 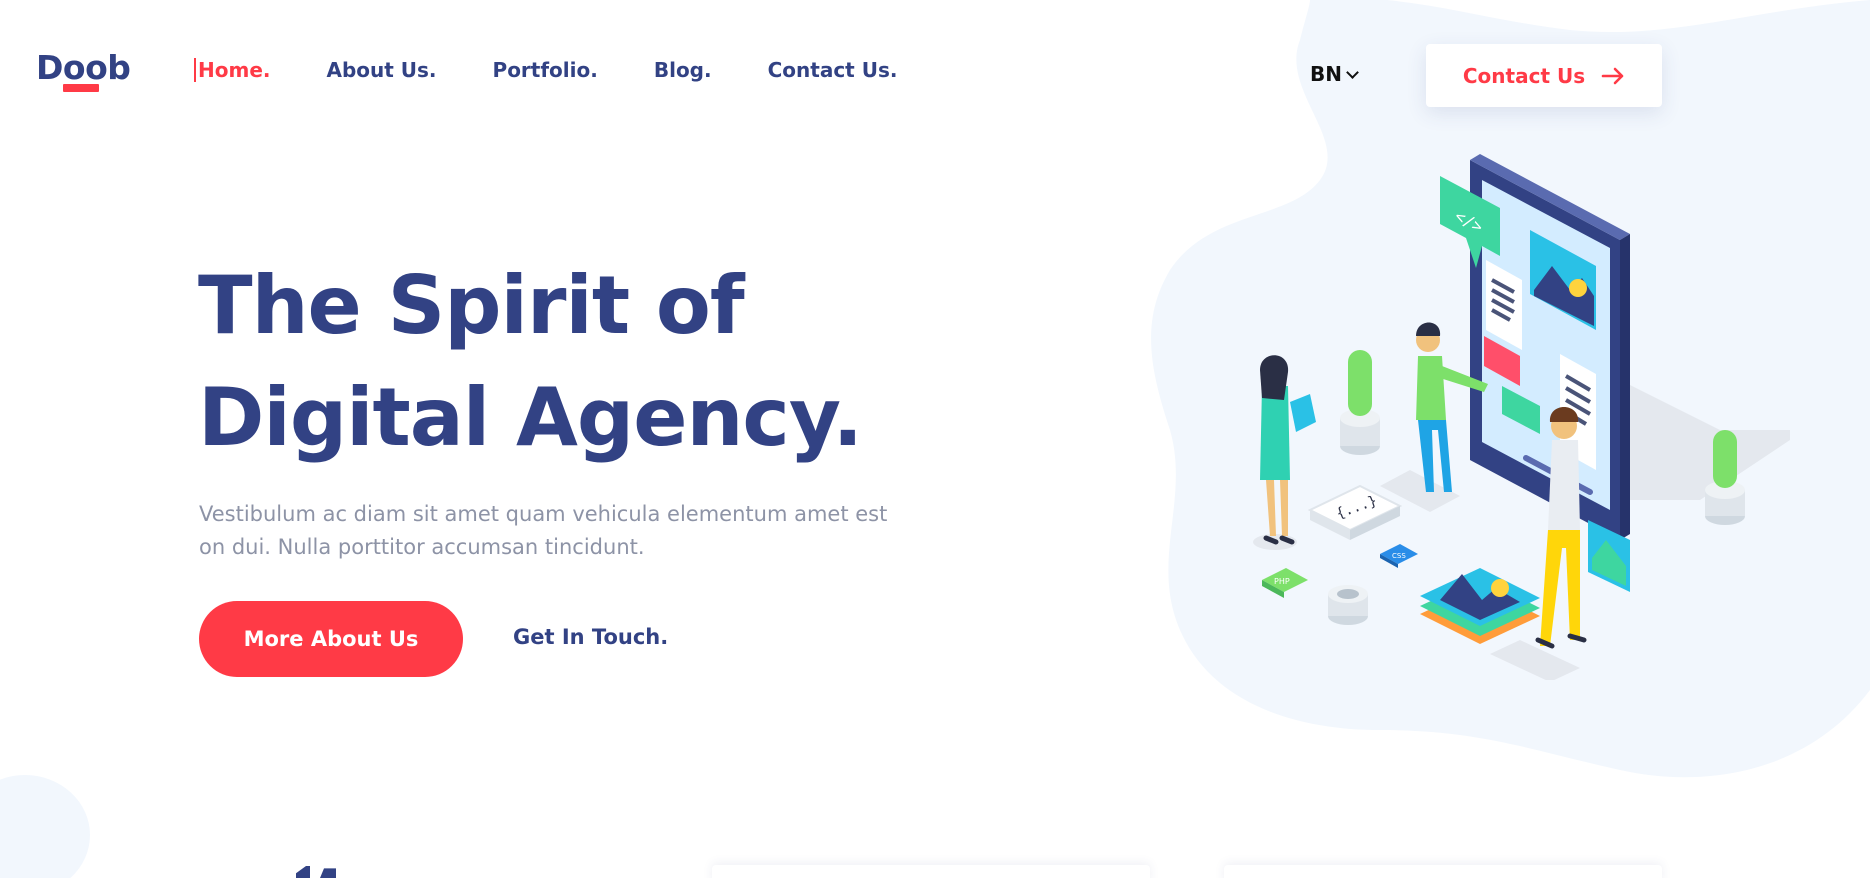 I want to click on php-chip-label: PHP, so click(x=1282, y=581).